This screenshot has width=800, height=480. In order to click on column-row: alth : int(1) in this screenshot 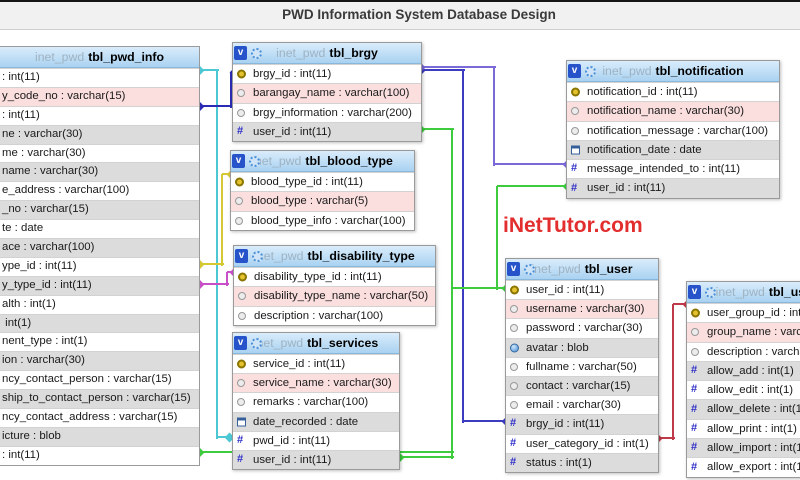, I will do `click(99, 304)`.